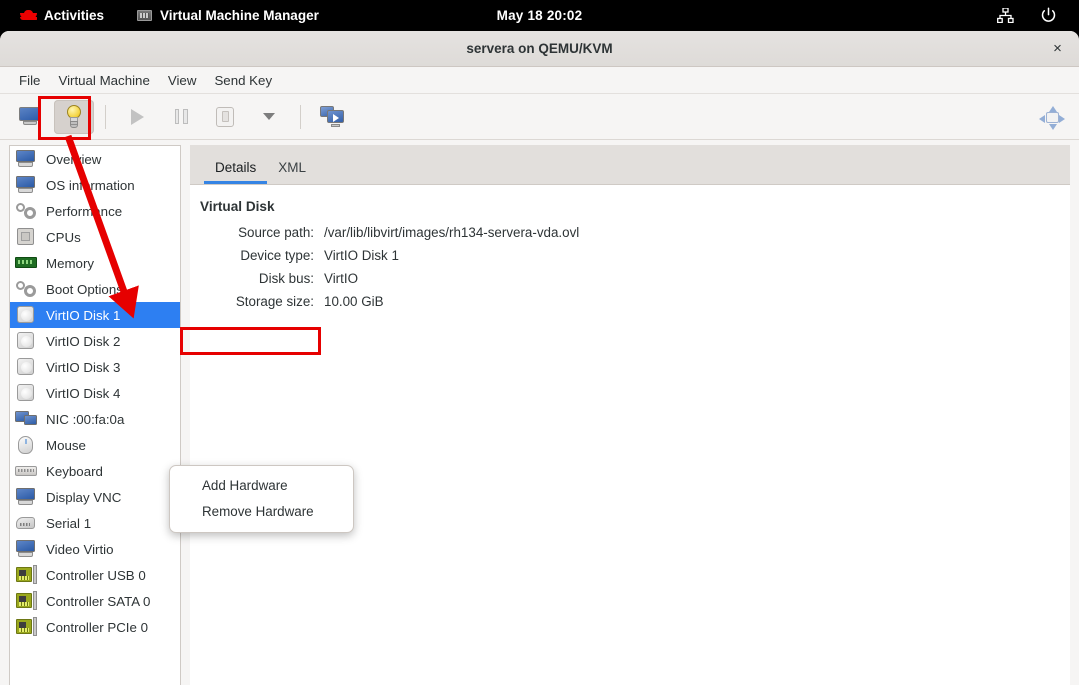 This screenshot has height=685, width=1079. Describe the element at coordinates (26, 289) in the screenshot. I see `gears-icon` at that location.